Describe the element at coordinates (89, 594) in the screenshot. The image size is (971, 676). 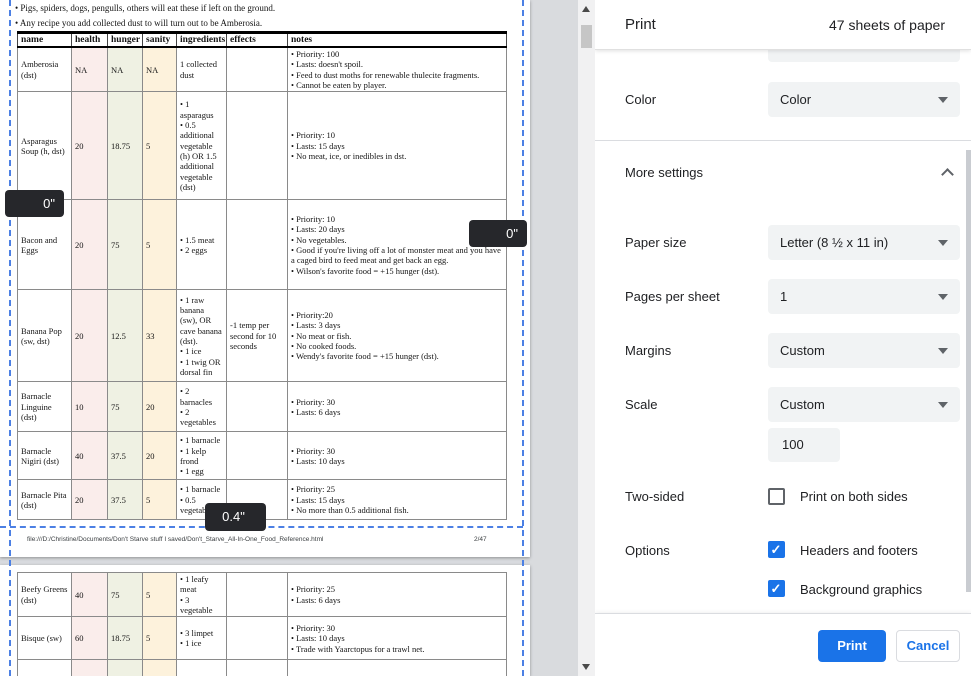
I see `cell-health: 40` at that location.